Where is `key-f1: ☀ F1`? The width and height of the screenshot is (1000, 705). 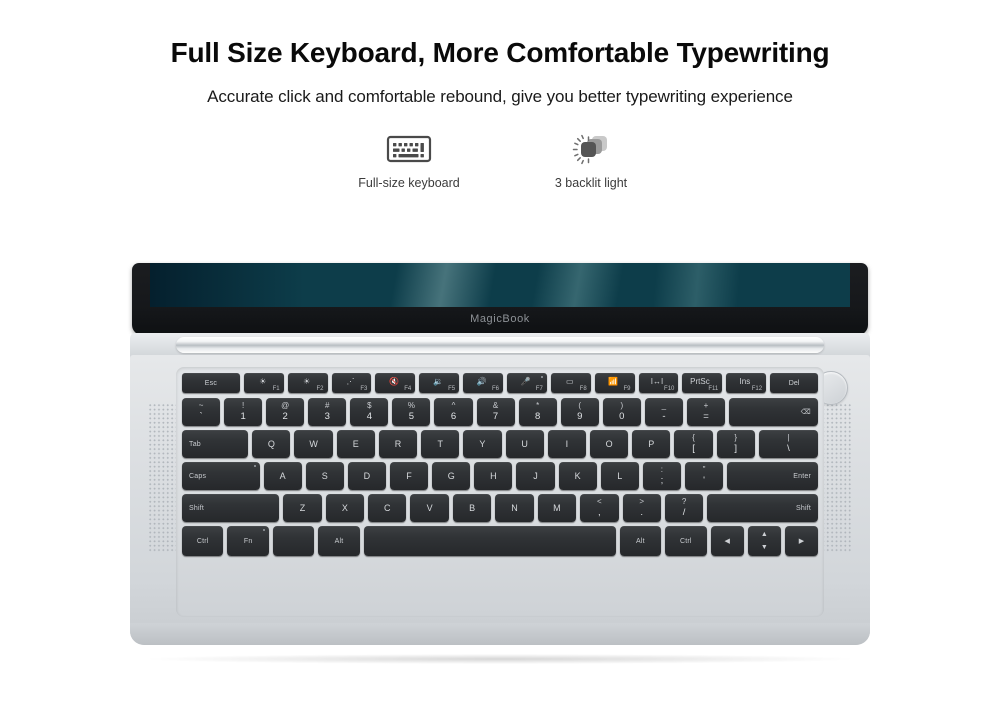 key-f1: ☀ F1 is located at coordinates (263, 383).